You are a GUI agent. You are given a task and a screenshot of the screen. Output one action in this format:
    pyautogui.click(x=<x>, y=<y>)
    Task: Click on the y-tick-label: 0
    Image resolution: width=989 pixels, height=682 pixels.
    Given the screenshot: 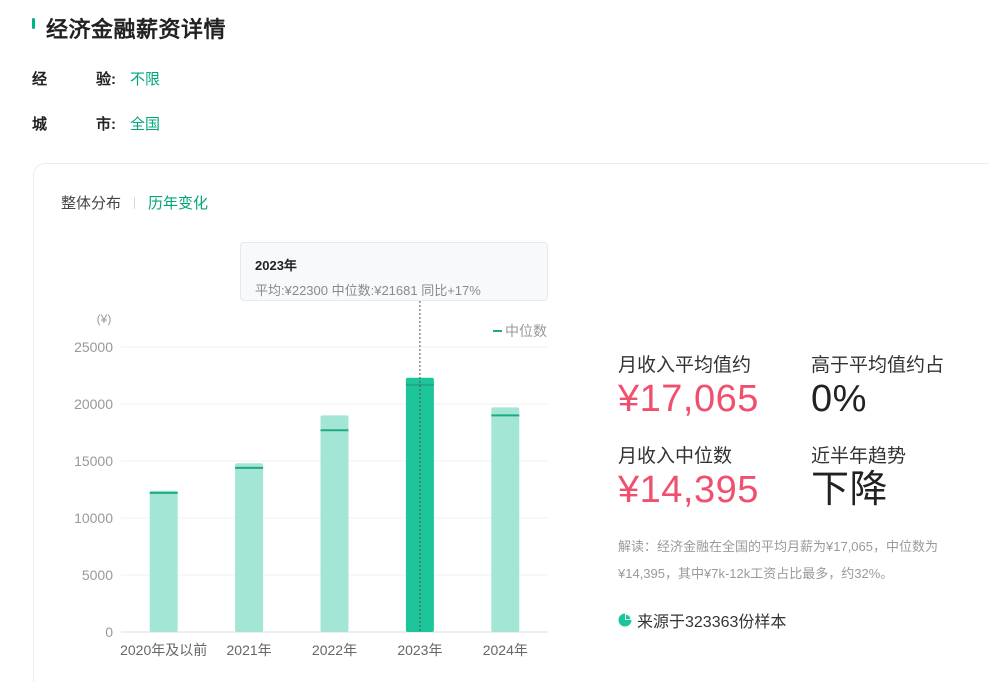 What is the action you would take?
    pyautogui.click(x=109, y=632)
    